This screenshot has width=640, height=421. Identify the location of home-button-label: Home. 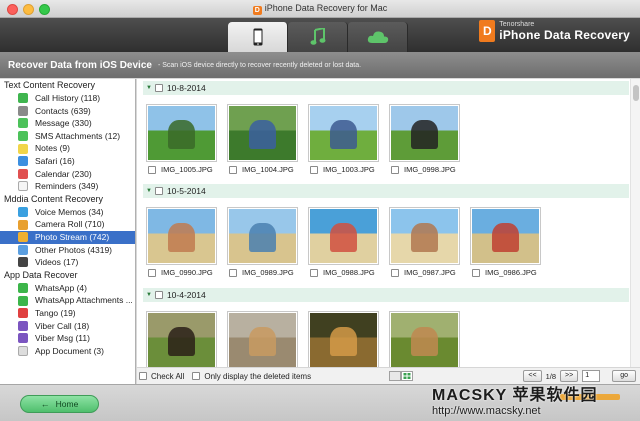
(67, 404).